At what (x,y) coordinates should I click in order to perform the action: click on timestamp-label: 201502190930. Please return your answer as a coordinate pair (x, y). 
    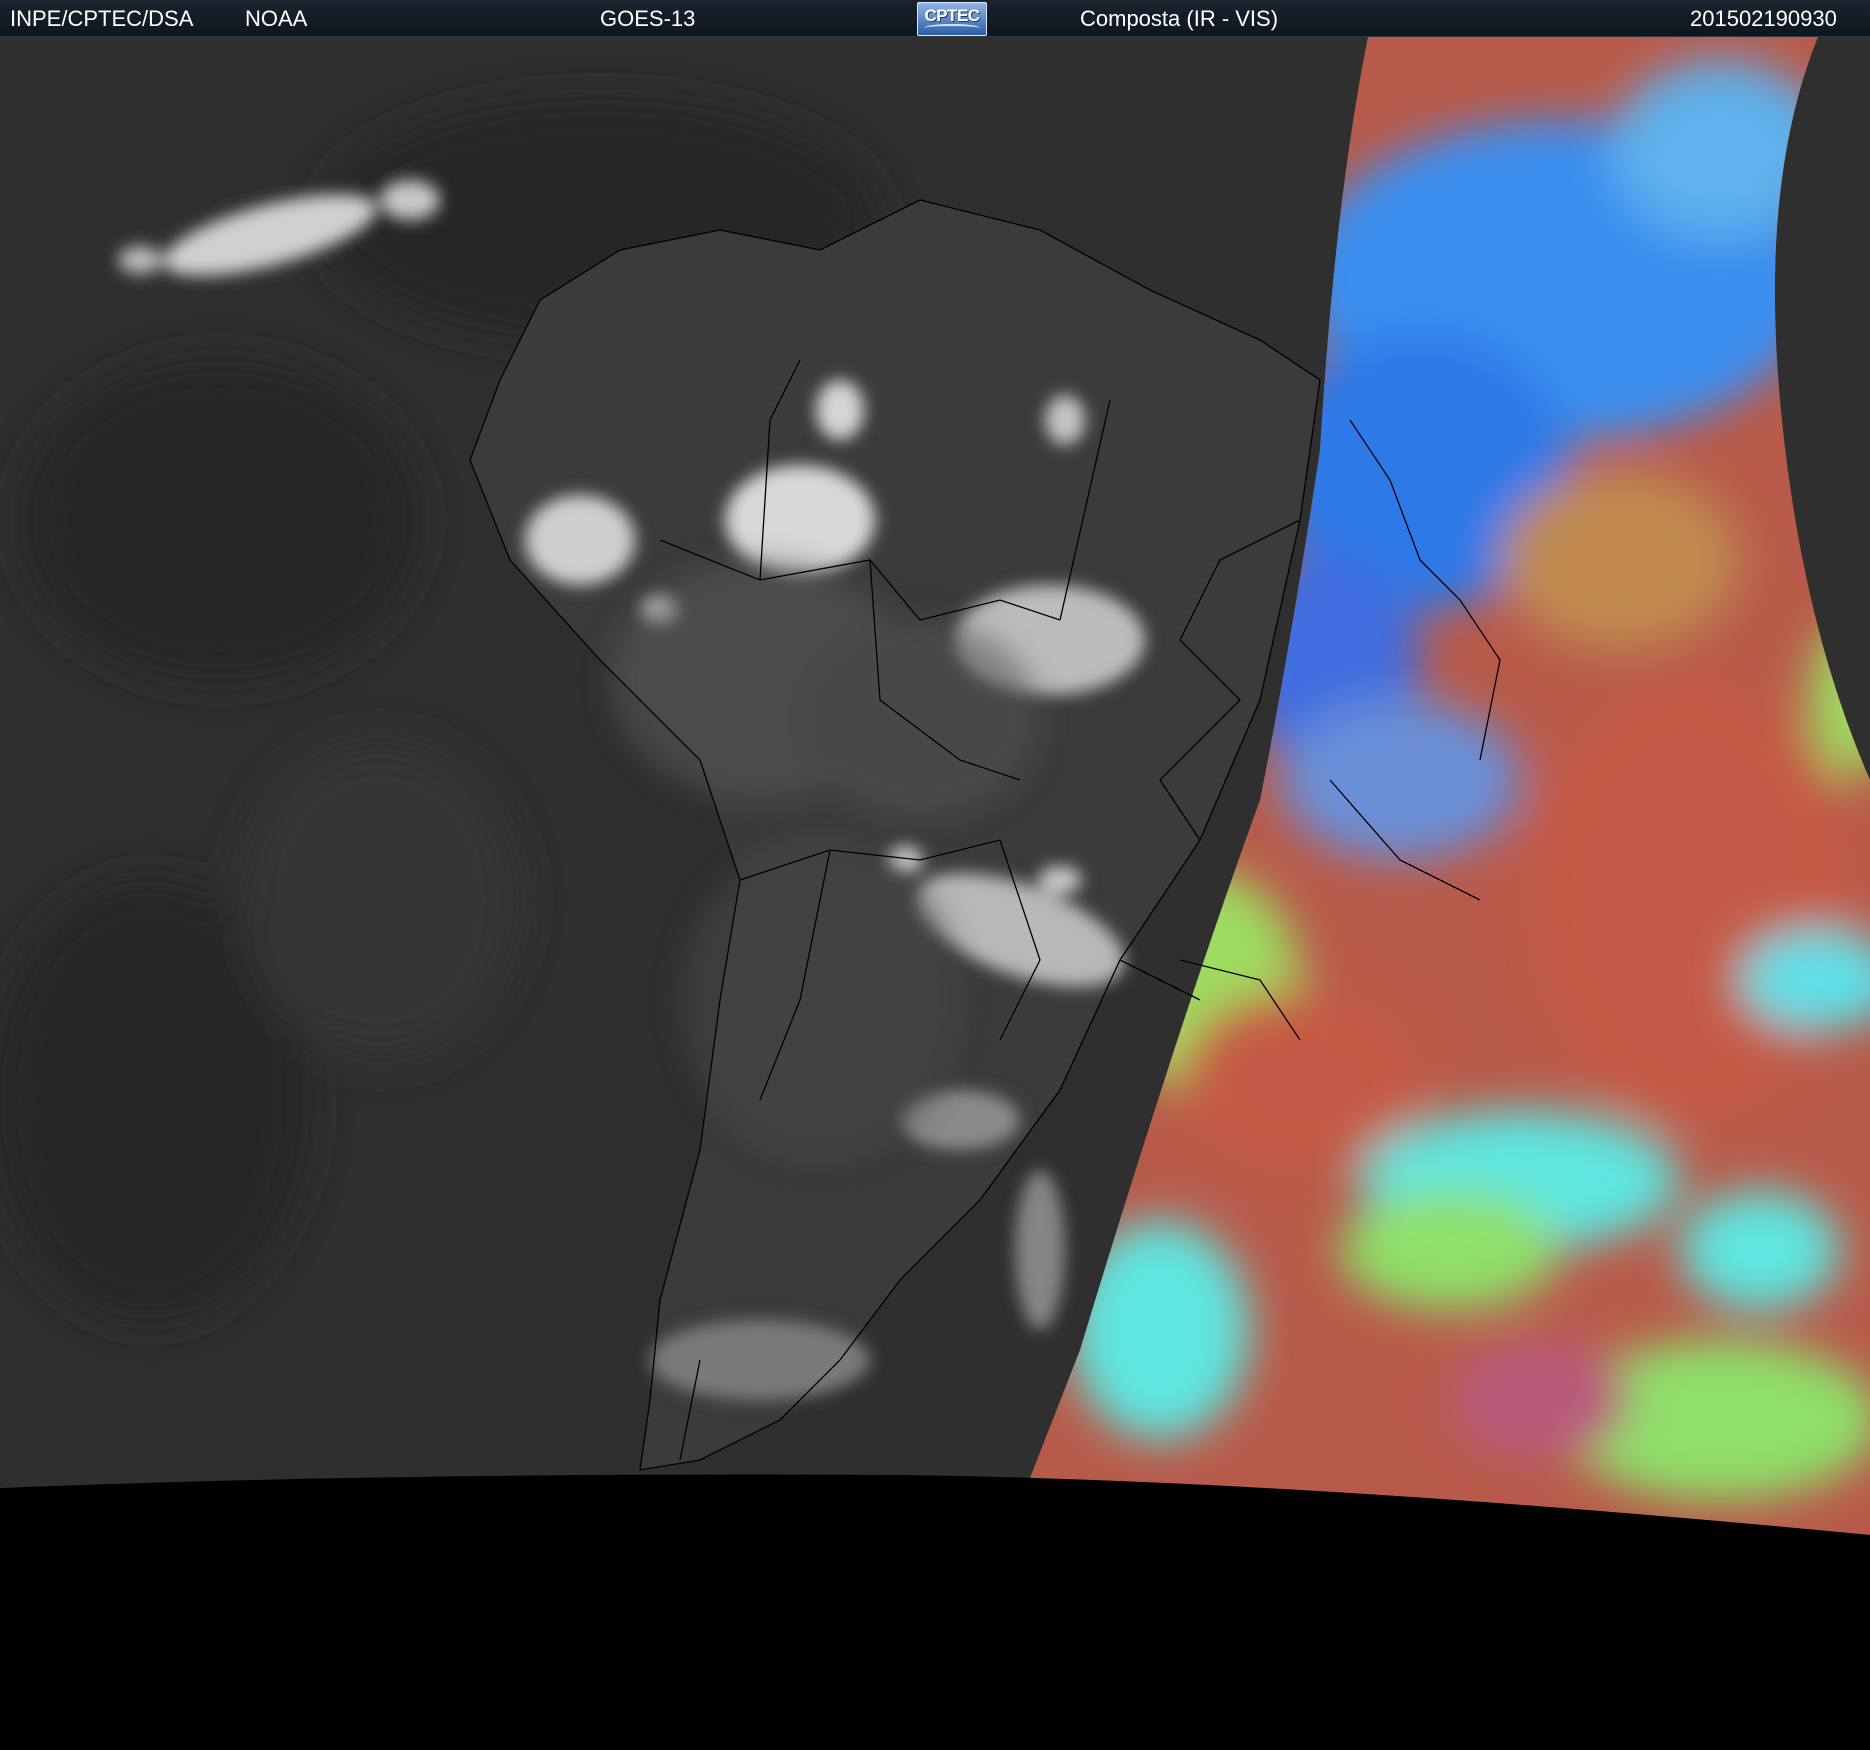
    Looking at the image, I should click on (1763, 18).